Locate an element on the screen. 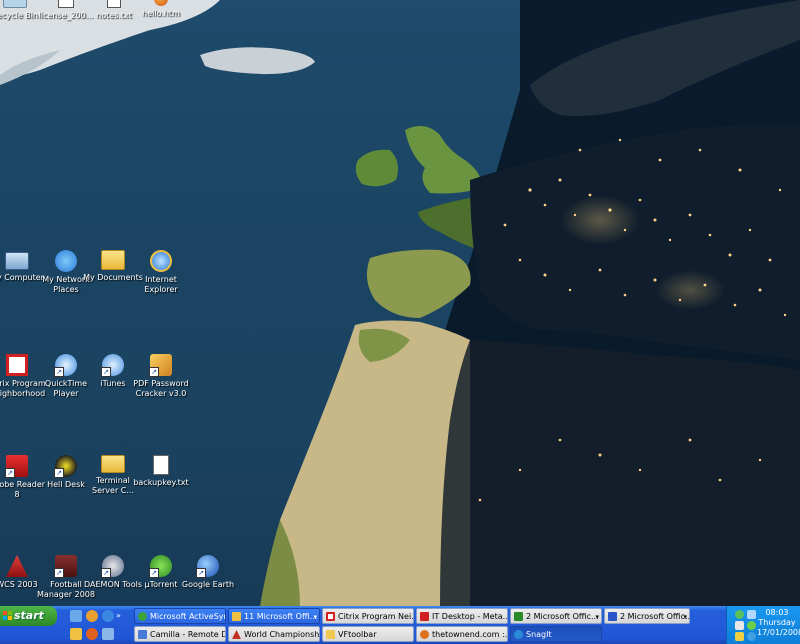  desktop-icon-label: Google Earth is located at coordinates (208, 584).